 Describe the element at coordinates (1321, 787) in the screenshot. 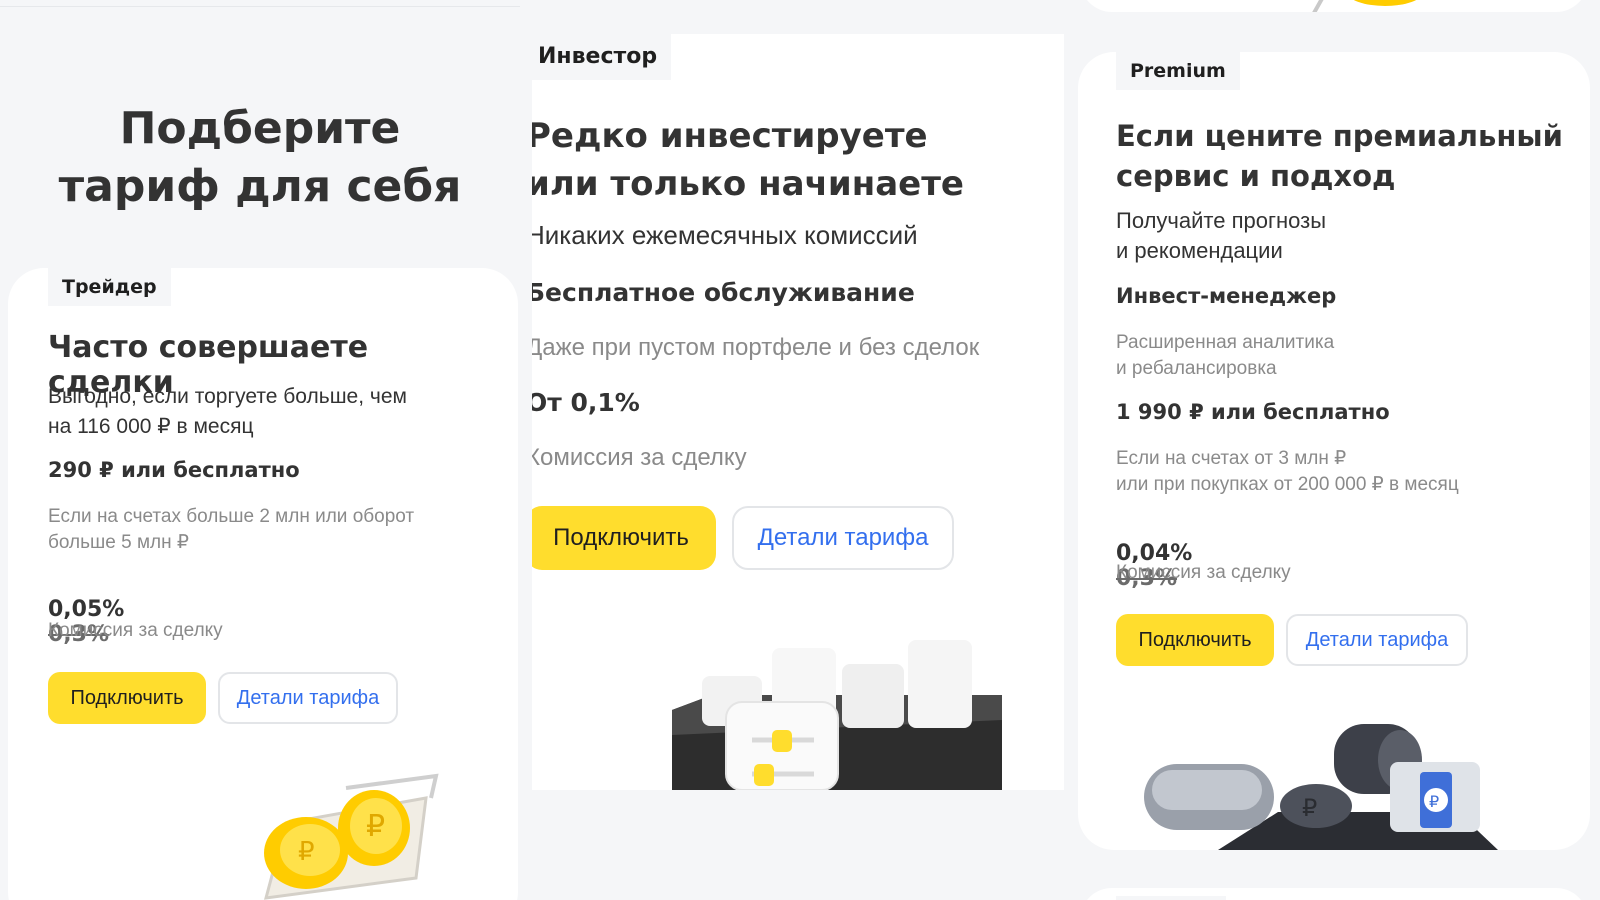

I see `metal-shapes-icon: ₽ ₽` at that location.